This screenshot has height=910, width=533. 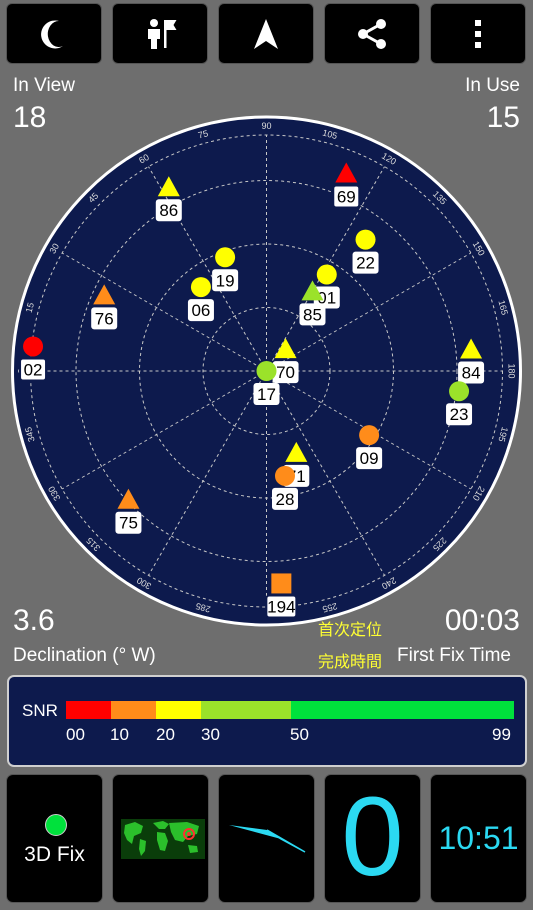 What do you see at coordinates (482, 620) in the screenshot?
I see `first-fix-time-value: 00:03` at bounding box center [482, 620].